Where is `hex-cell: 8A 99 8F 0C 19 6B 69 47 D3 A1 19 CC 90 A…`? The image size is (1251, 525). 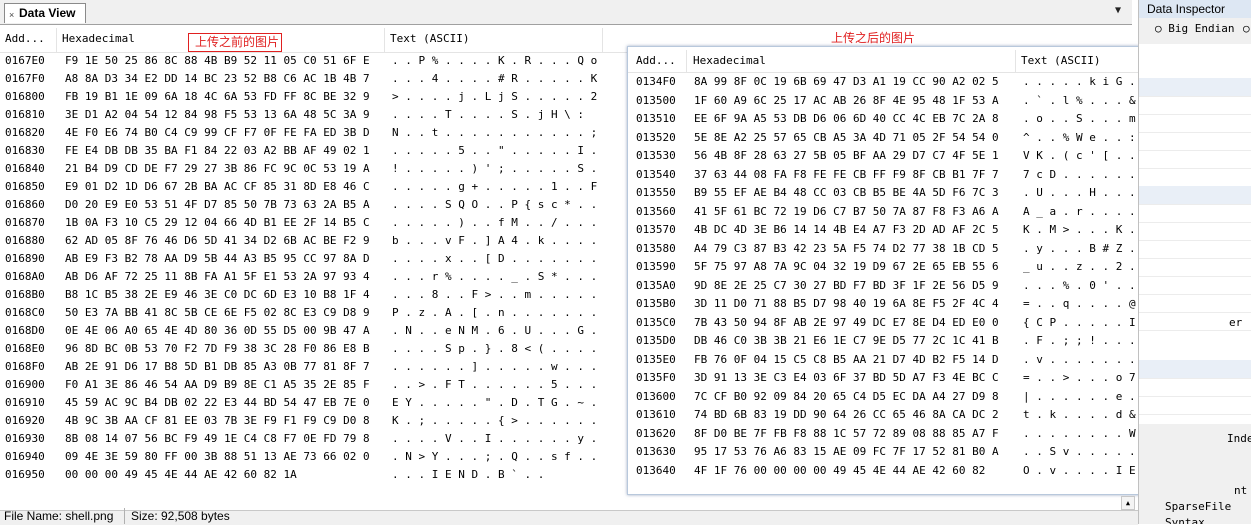
hex-cell: 8A 99 8F 0C 19 6B 69 47 D3 A1 19 CC 90 A… is located at coordinates (846, 82).